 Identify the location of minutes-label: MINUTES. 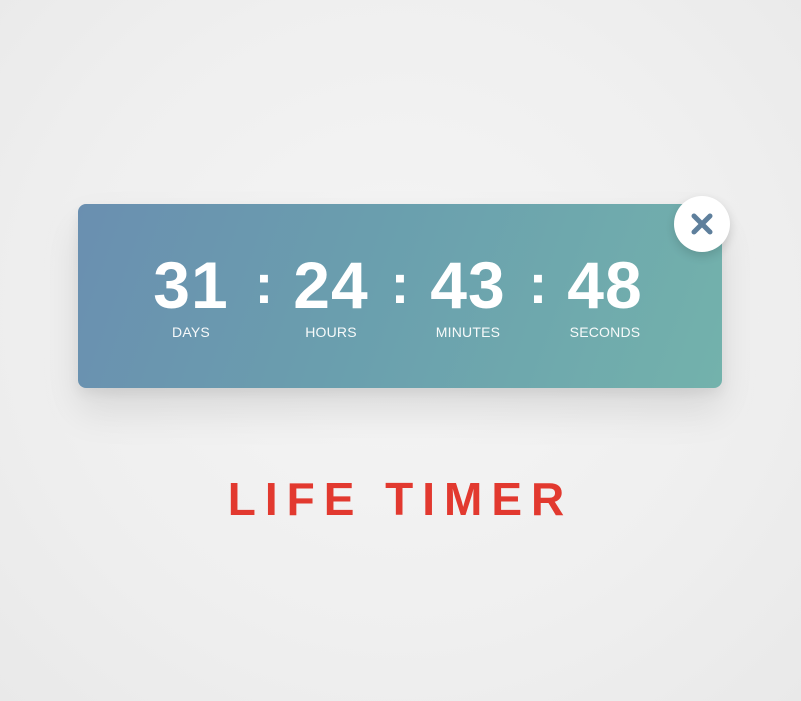
(468, 332).